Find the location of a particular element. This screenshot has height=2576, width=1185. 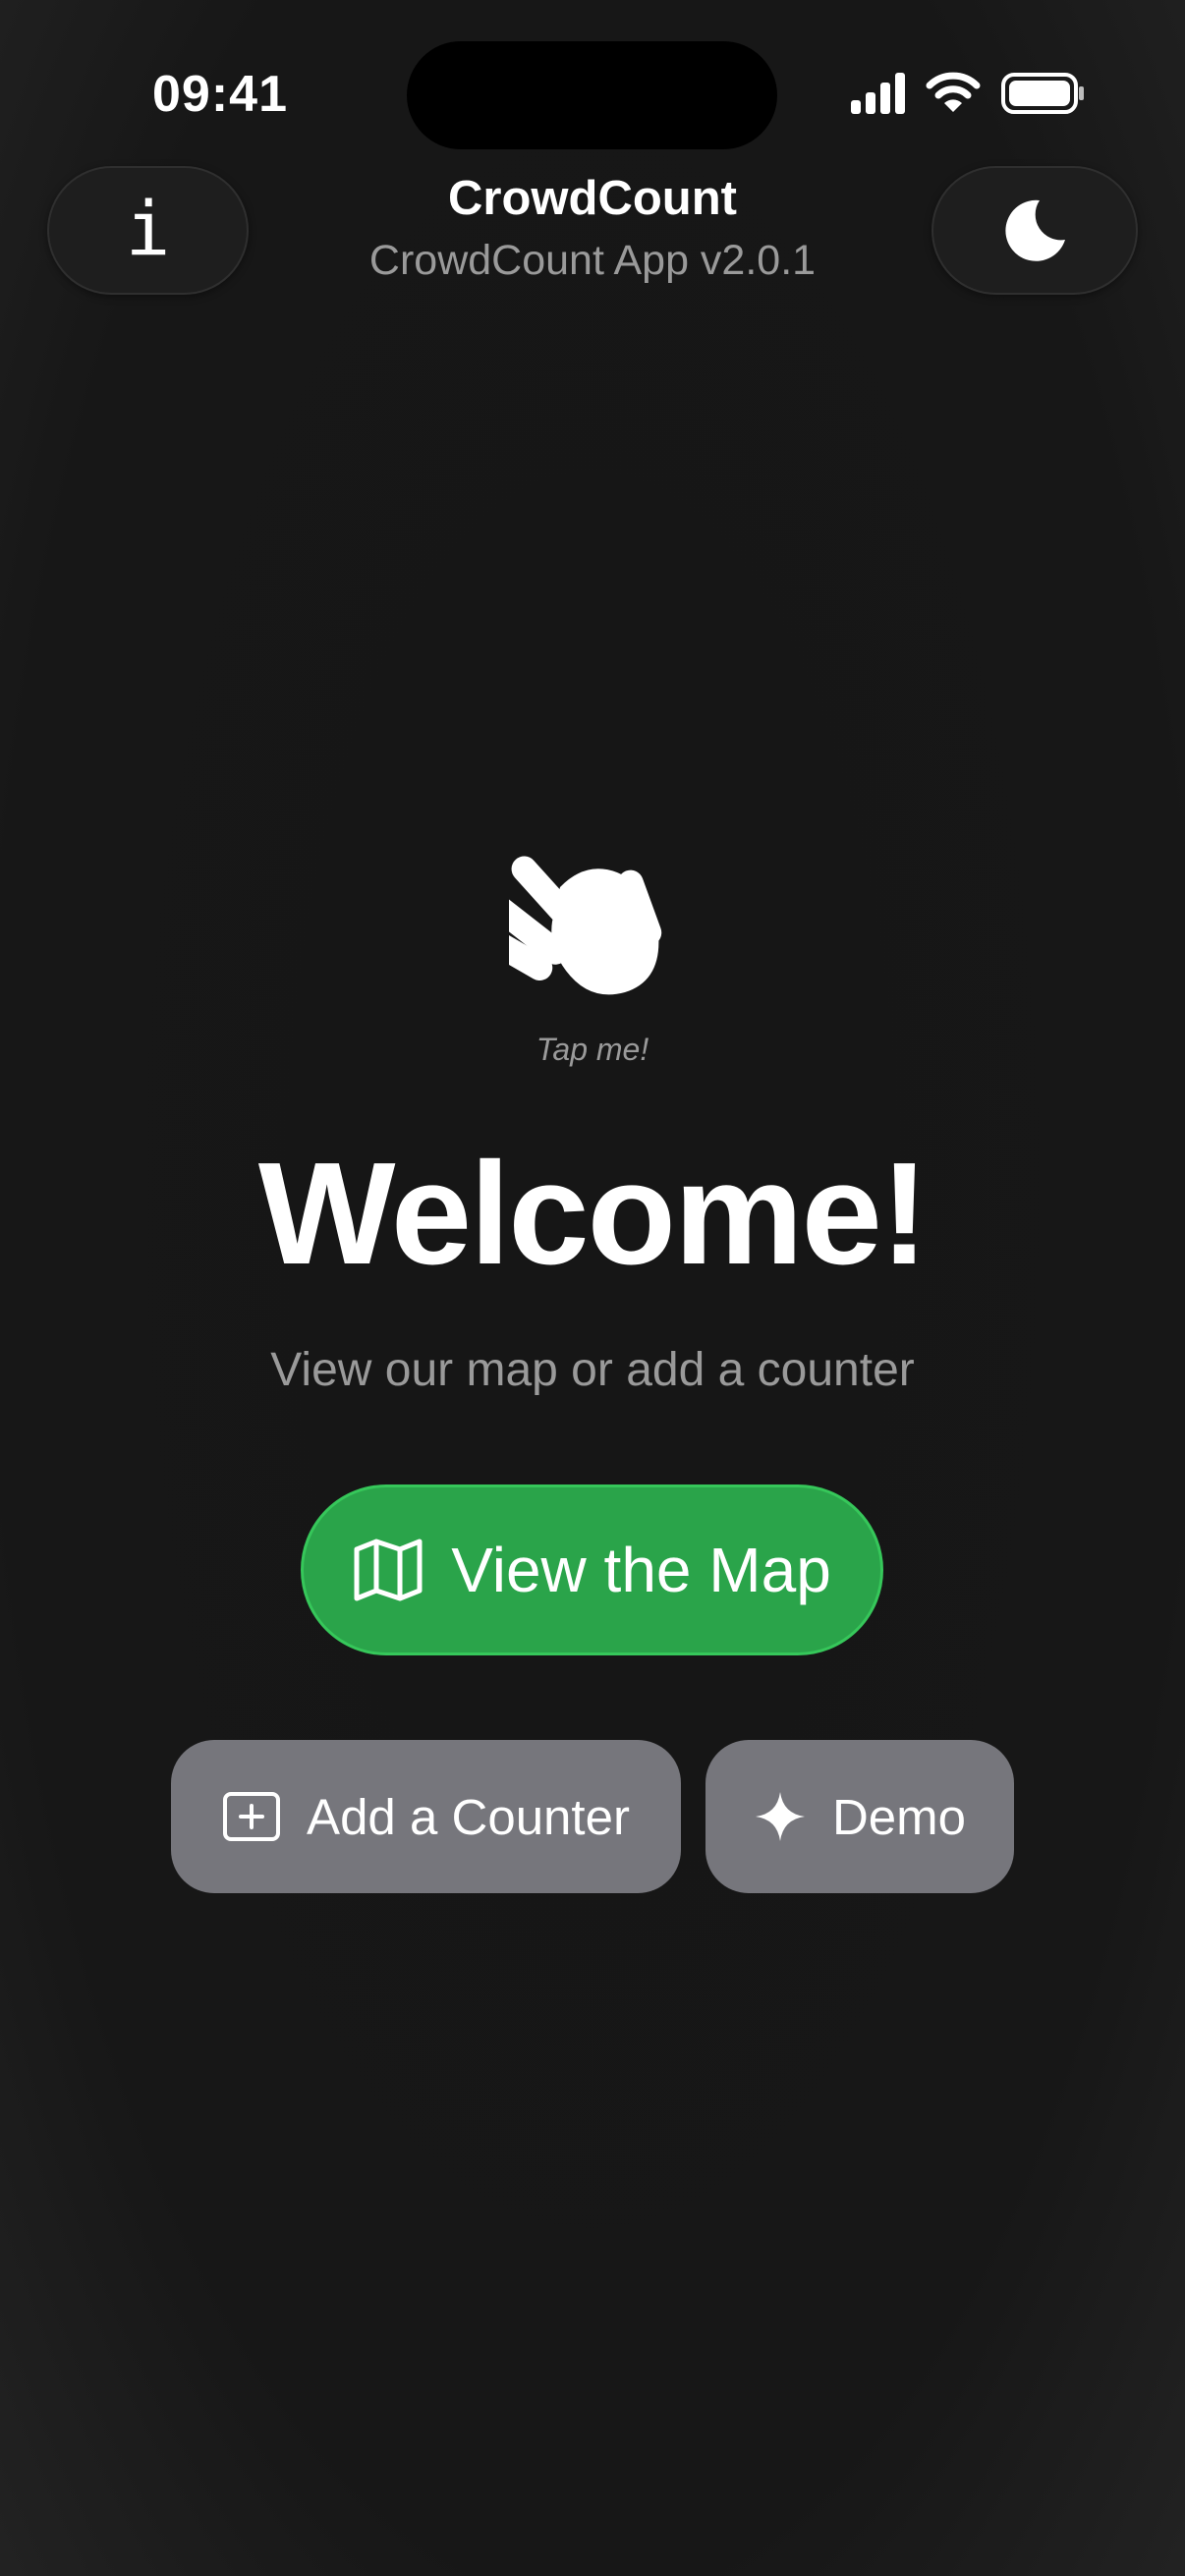

info-icon: i is located at coordinates (148, 228).